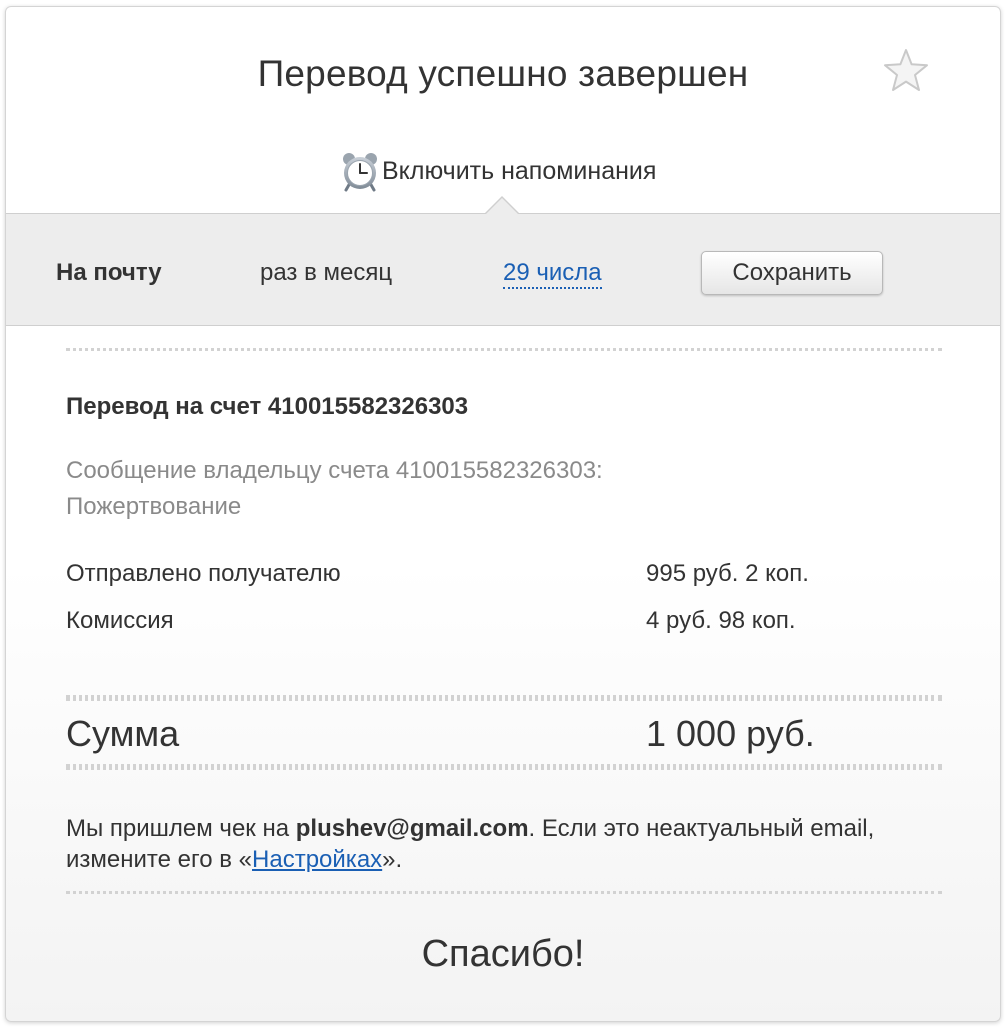  What do you see at coordinates (906, 71) in the screenshot?
I see `star-icon` at bounding box center [906, 71].